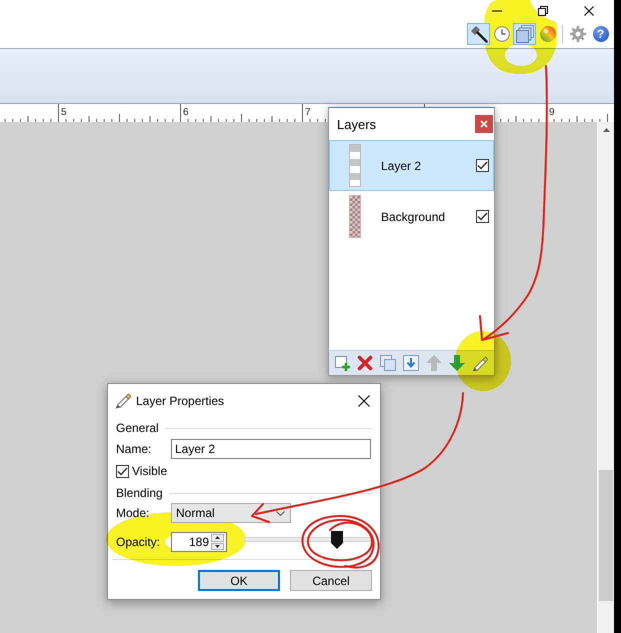  I want to click on layer-row: Background, so click(411, 216).